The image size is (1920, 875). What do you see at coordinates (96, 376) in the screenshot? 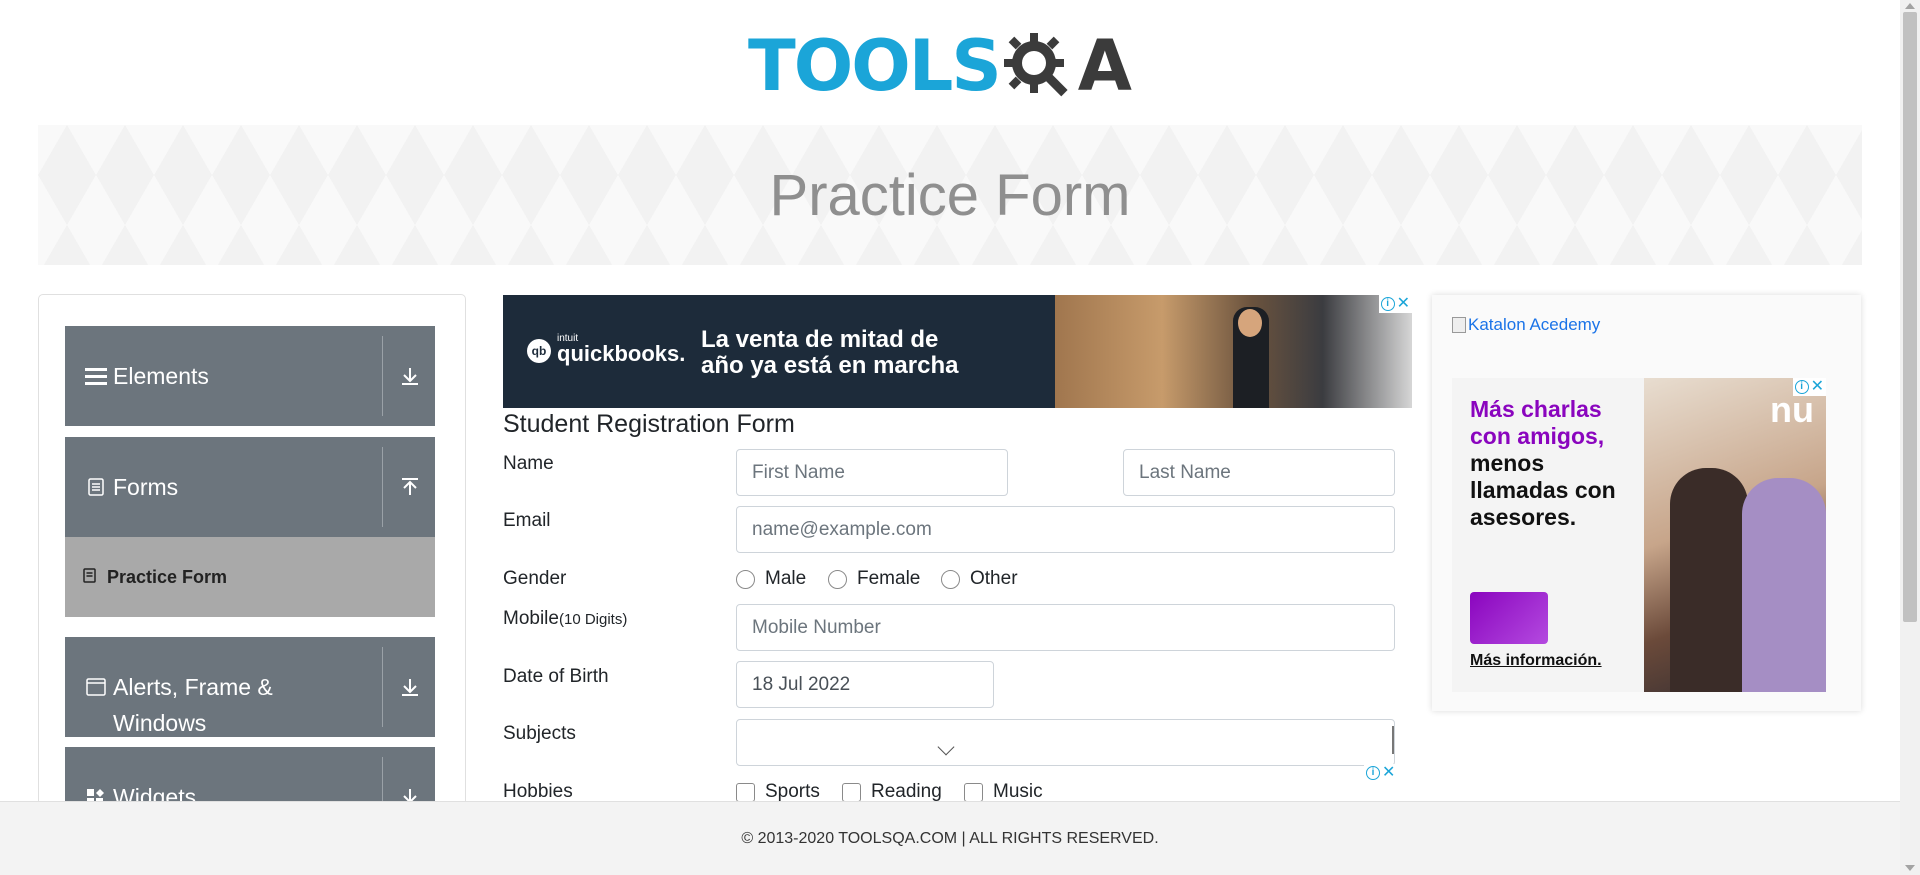
I see `hamburger-icon` at bounding box center [96, 376].